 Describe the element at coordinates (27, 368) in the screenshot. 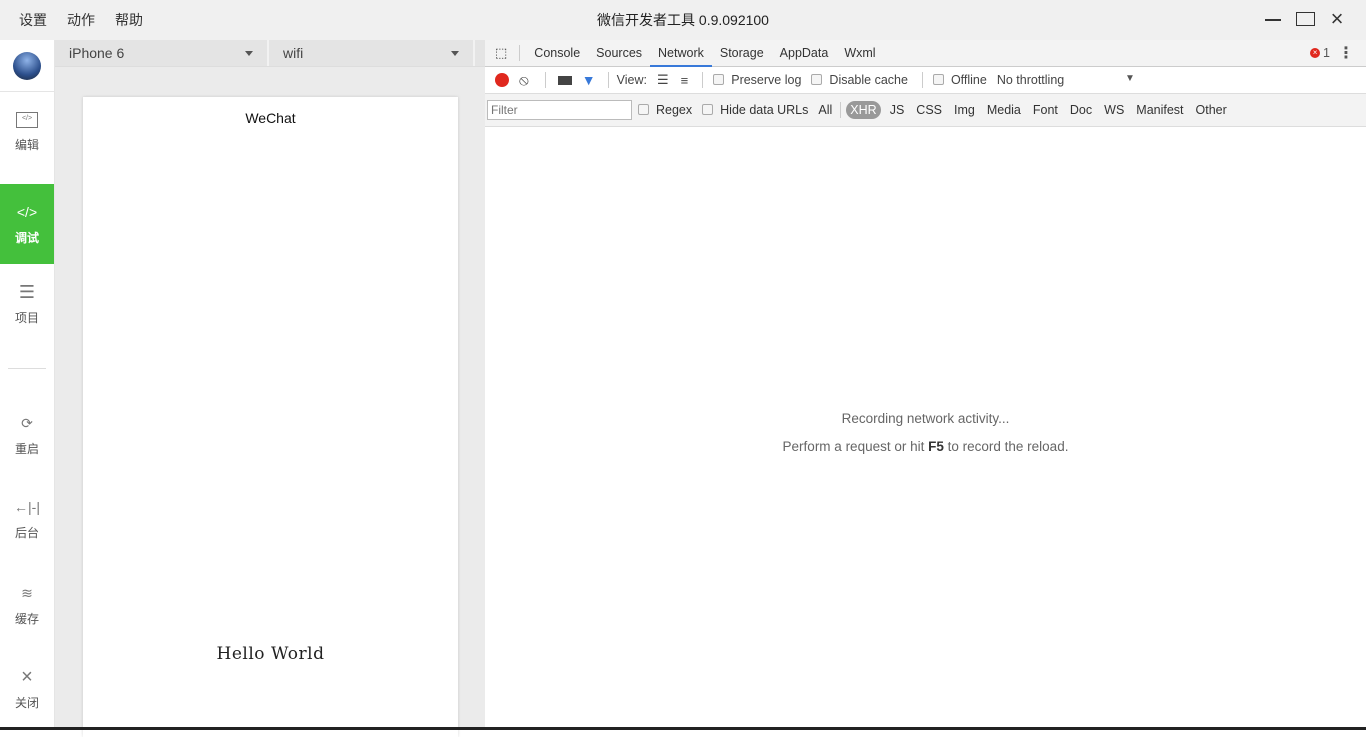

I see `divider` at that location.